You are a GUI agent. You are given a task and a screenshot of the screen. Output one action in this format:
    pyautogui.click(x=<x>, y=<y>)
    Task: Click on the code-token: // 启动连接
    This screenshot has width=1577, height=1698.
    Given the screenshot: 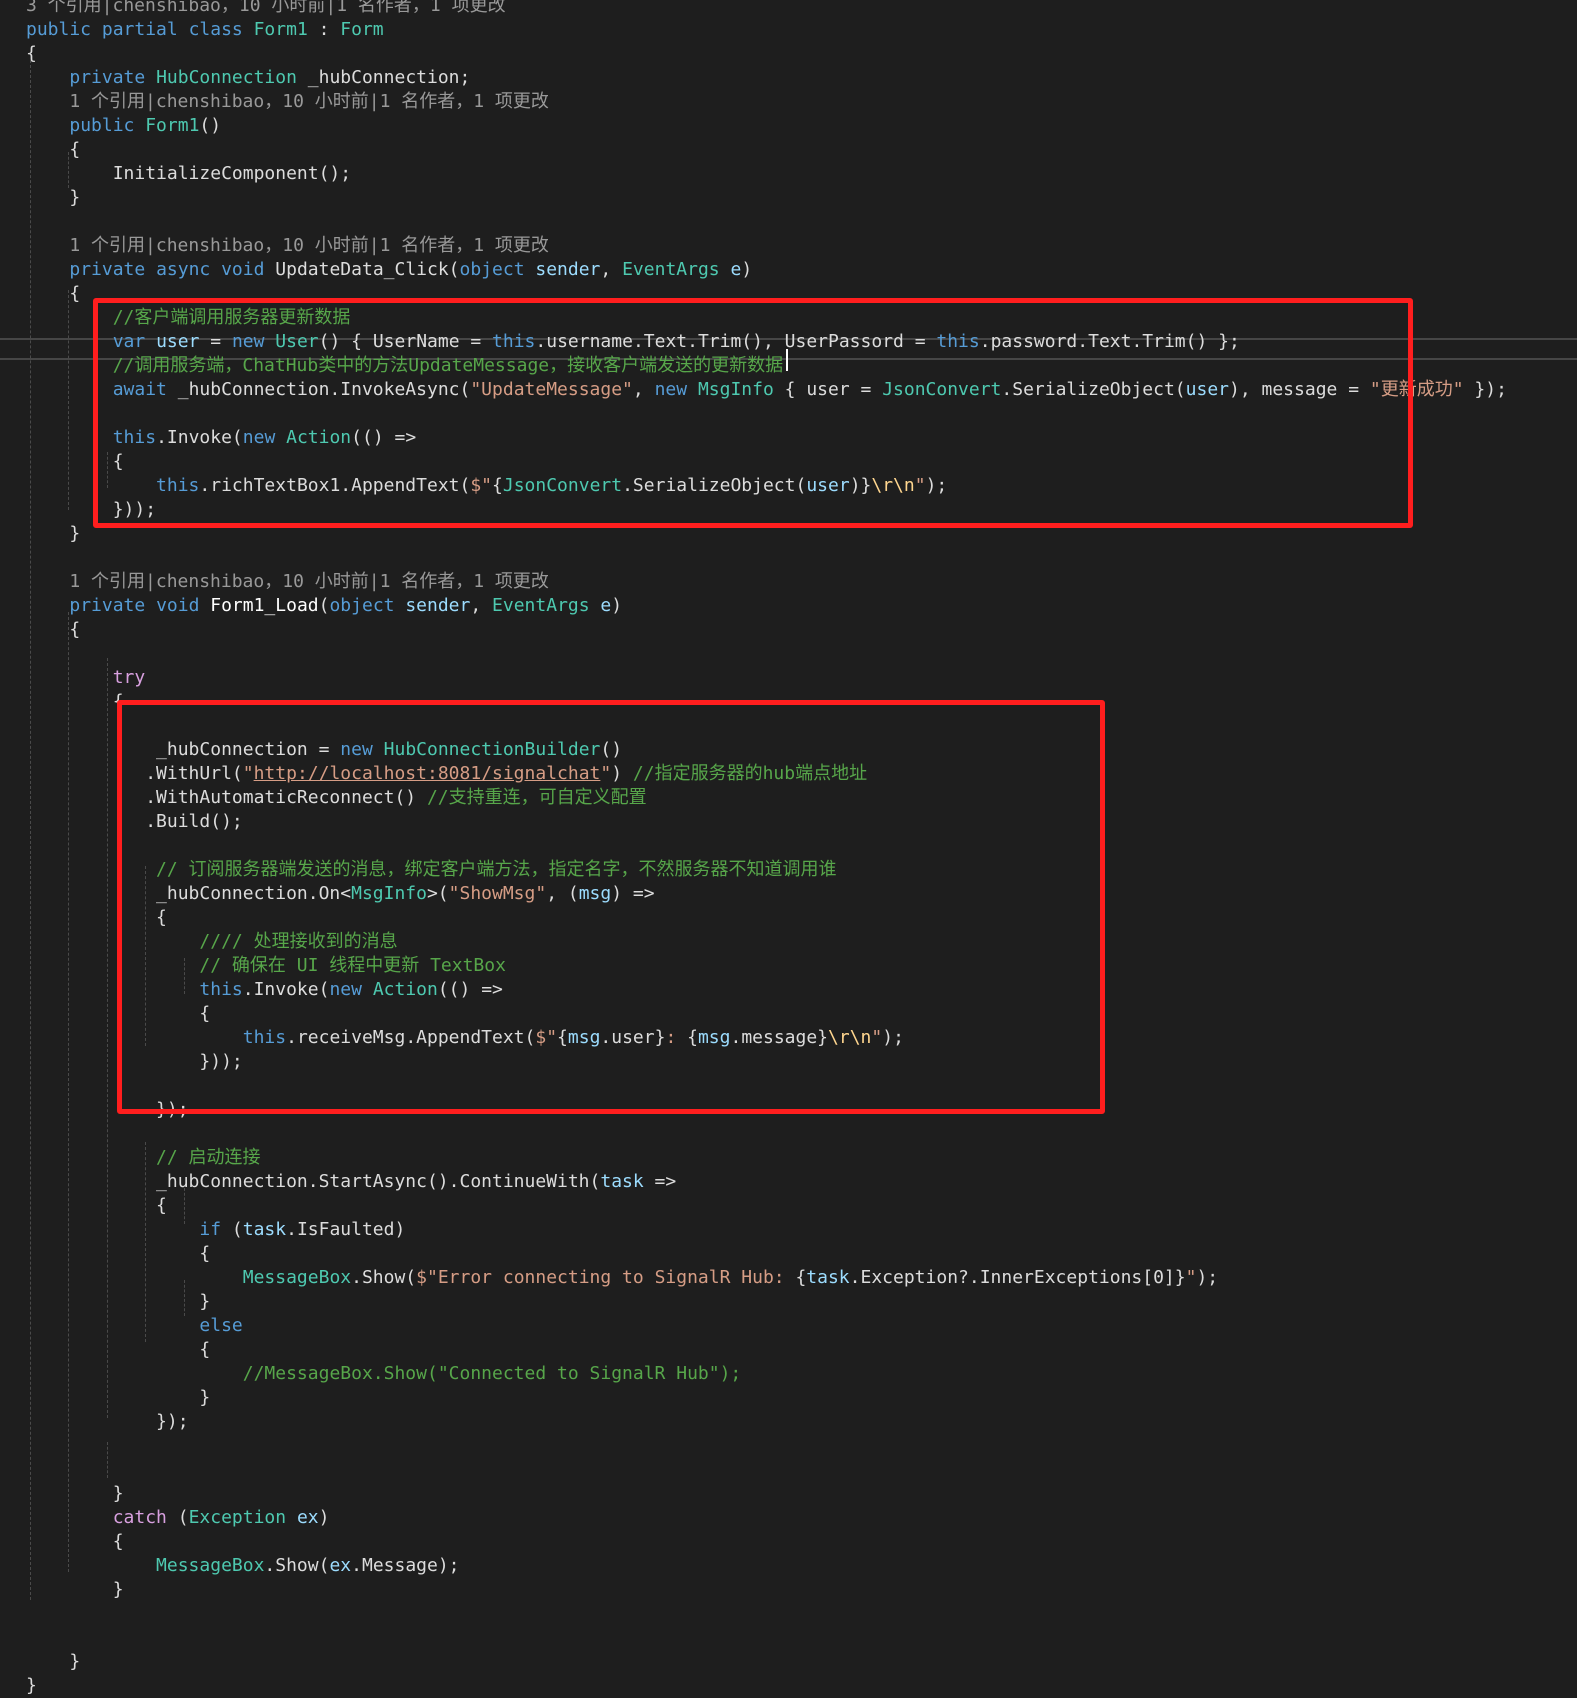 What is the action you would take?
    pyautogui.click(x=208, y=1157)
    